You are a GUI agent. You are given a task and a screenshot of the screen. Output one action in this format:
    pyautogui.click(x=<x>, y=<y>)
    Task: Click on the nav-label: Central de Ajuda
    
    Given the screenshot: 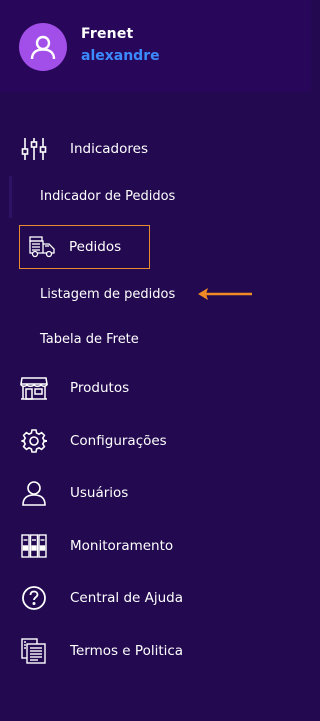 What is the action you would take?
    pyautogui.click(x=126, y=598)
    